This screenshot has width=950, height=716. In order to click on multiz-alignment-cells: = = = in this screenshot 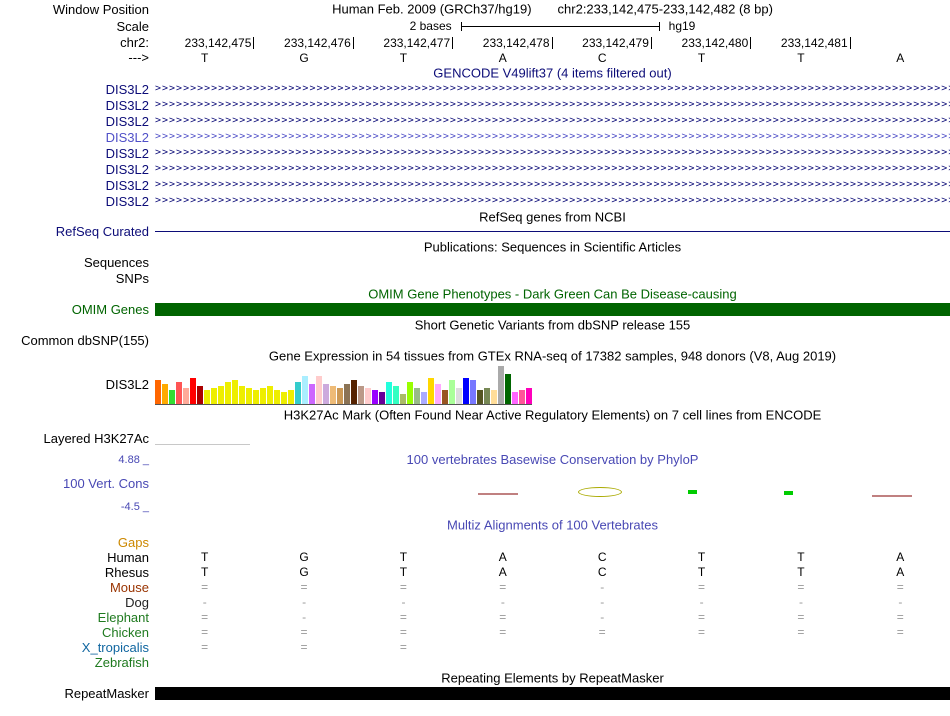, I will do `click(552, 647)`.